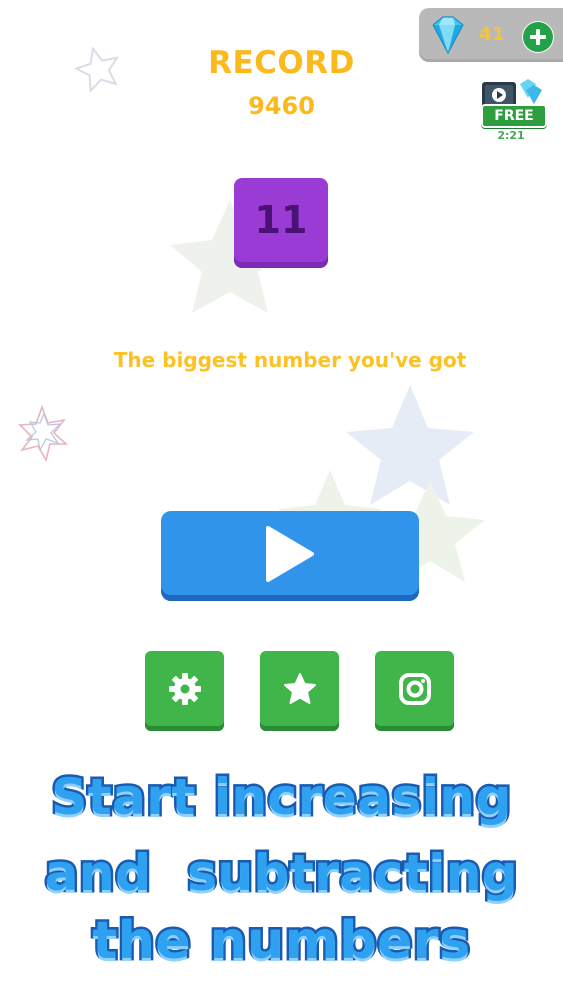 This screenshot has height=1000, width=563. What do you see at coordinates (281, 873) in the screenshot?
I see `promo-line-2: and subtracting` at bounding box center [281, 873].